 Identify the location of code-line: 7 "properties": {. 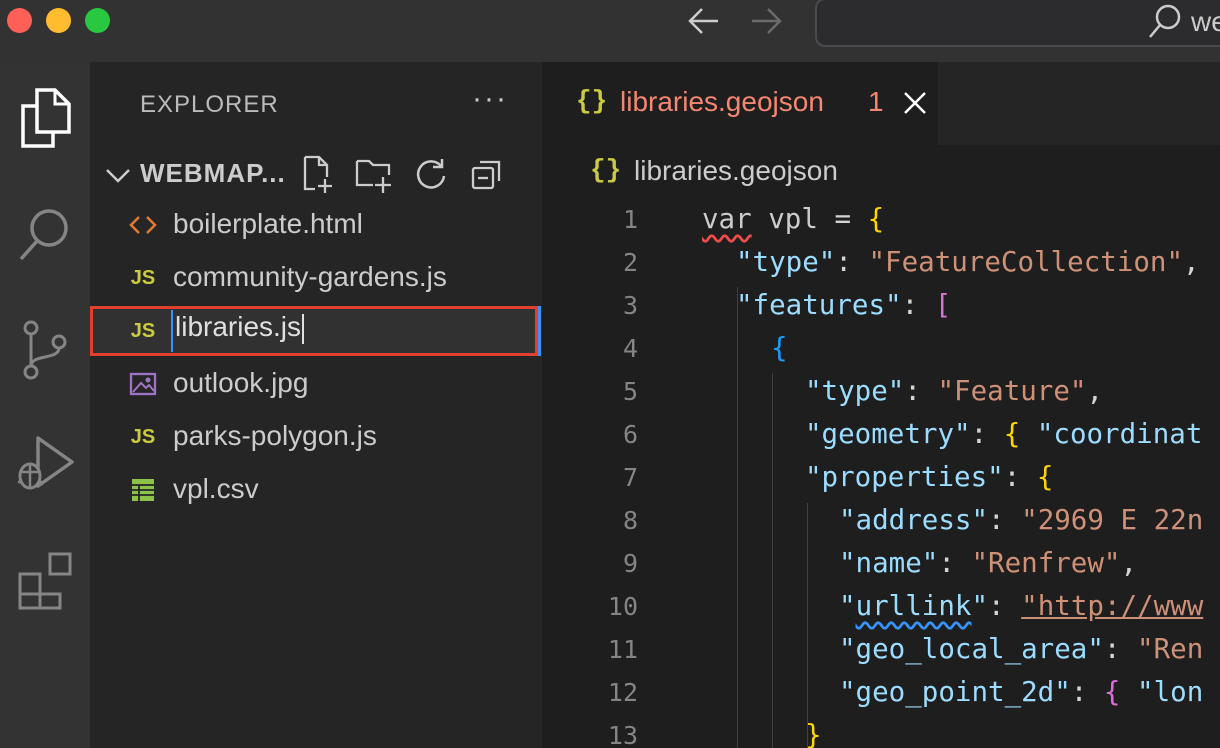
(881, 480).